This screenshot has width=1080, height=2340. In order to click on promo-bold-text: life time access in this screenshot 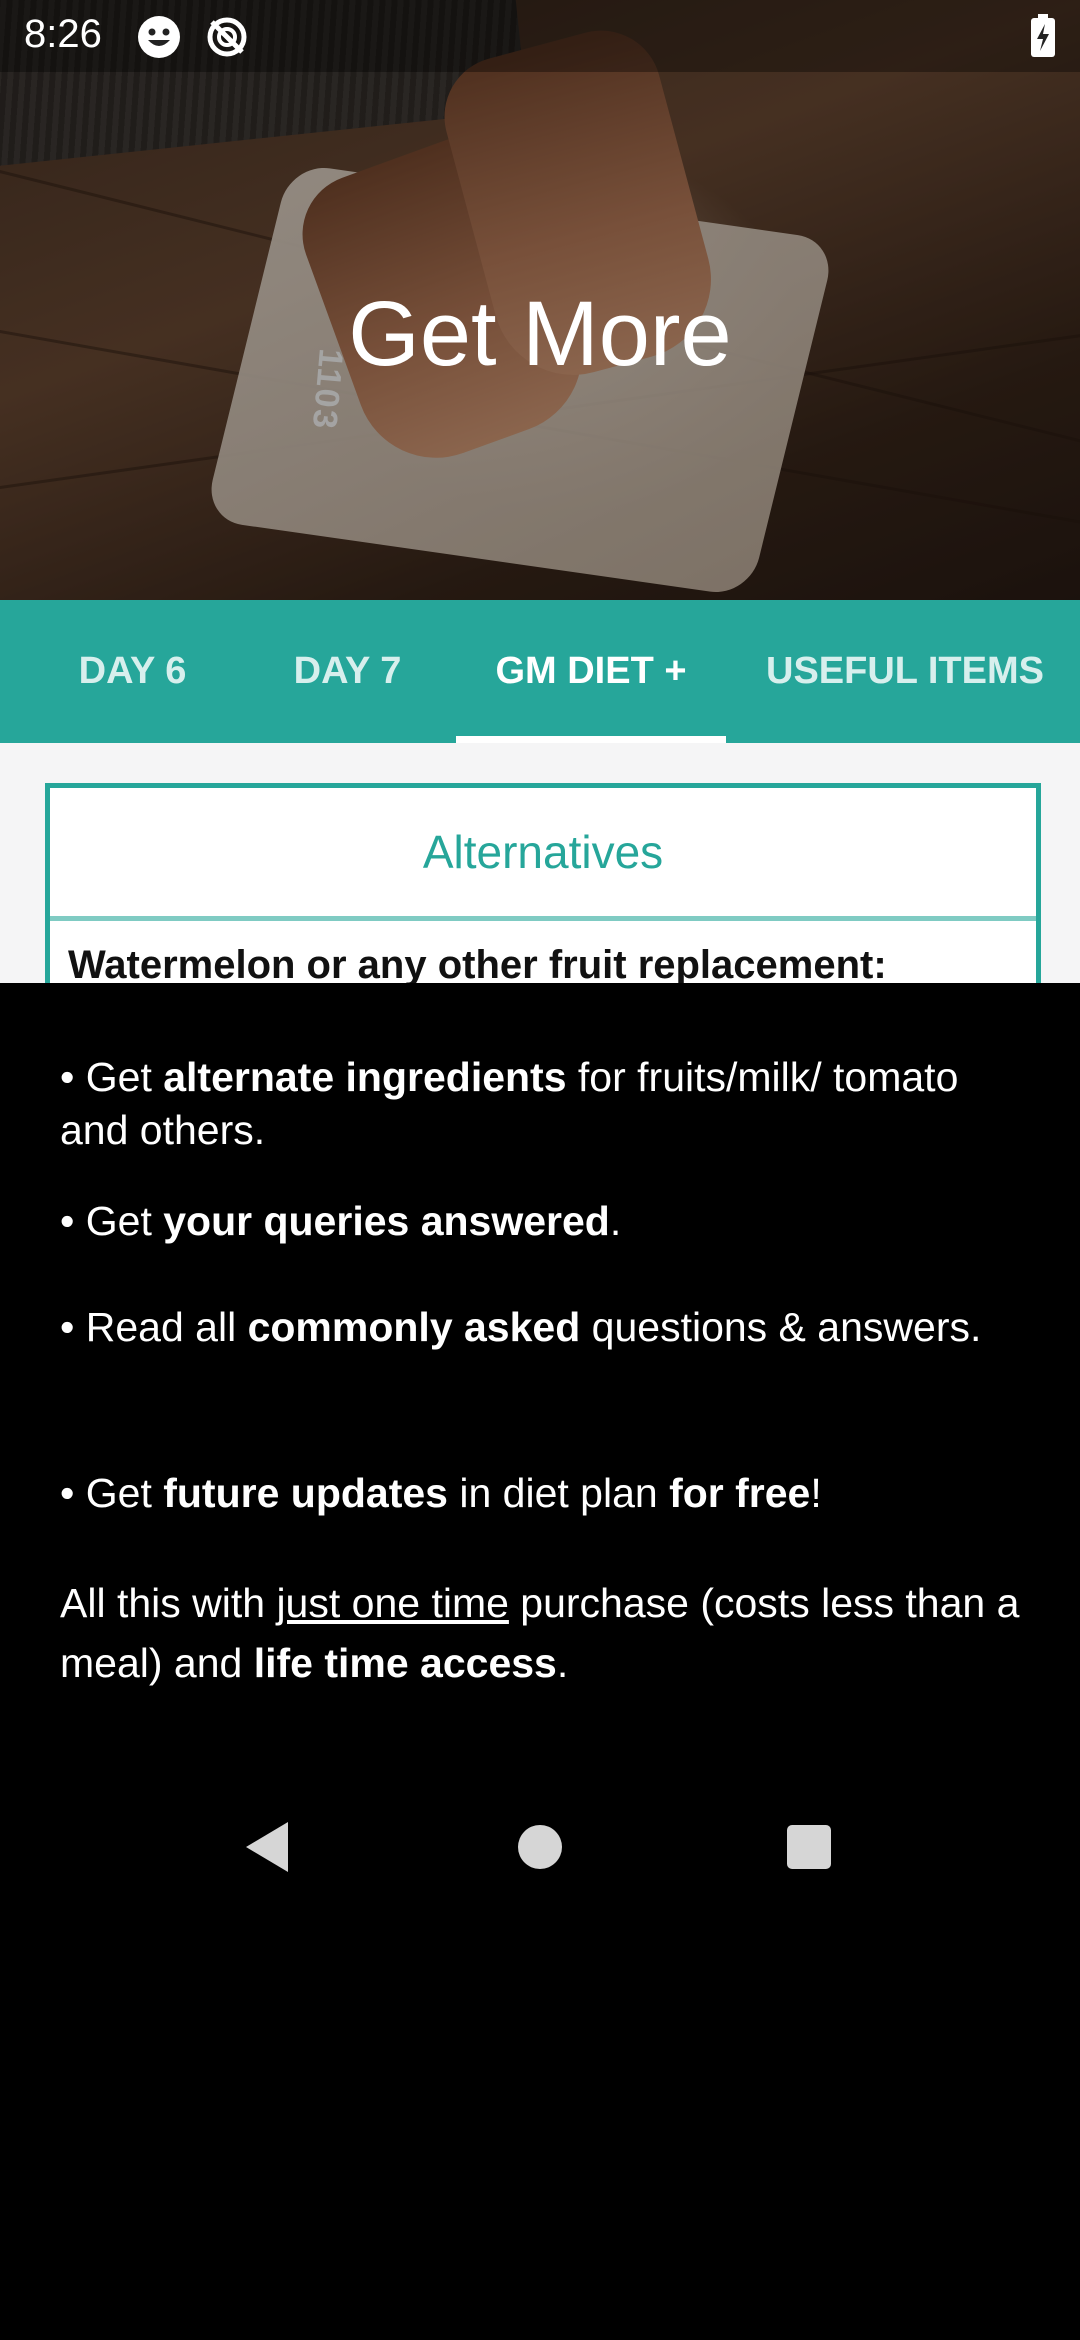, I will do `click(405, 1663)`.